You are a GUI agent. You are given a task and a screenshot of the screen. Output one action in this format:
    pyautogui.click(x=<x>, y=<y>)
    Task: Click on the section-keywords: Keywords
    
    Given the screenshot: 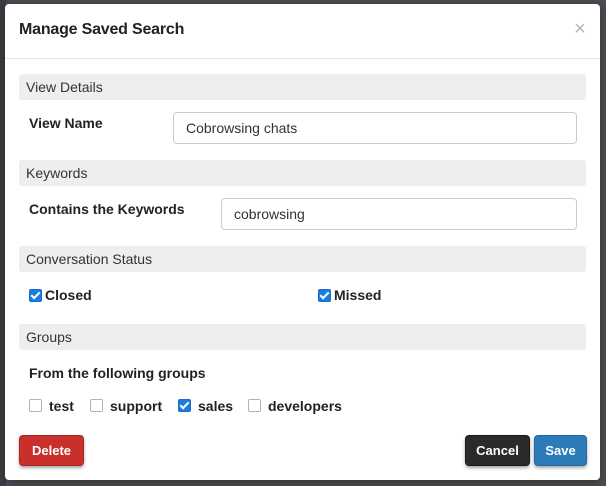 What is the action you would take?
    pyautogui.click(x=302, y=173)
    